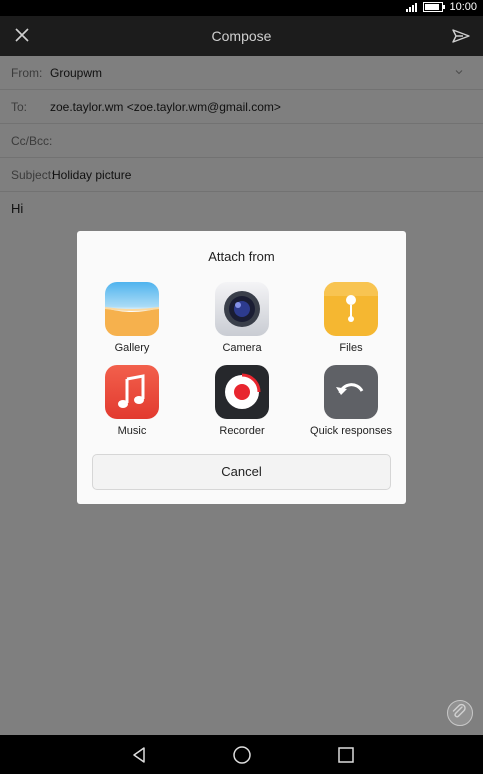 Image resolution: width=483 pixels, height=774 pixels. Describe the element at coordinates (351, 348) in the screenshot. I see `option-label: Files` at that location.